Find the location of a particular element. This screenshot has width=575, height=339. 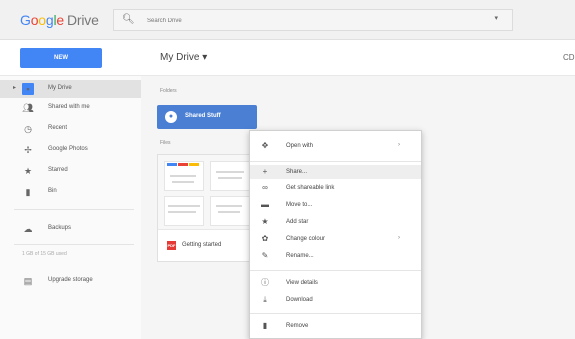

menu-item-label: Remove is located at coordinates (297, 326).